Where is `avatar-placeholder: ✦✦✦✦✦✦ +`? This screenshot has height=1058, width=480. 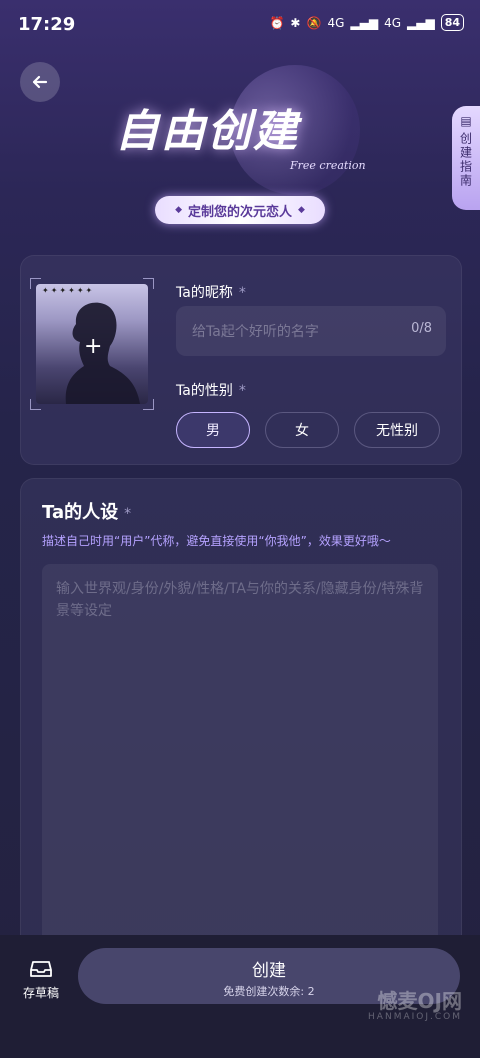
avatar-placeholder: ✦✦✦✦✦✦ + is located at coordinates (92, 344).